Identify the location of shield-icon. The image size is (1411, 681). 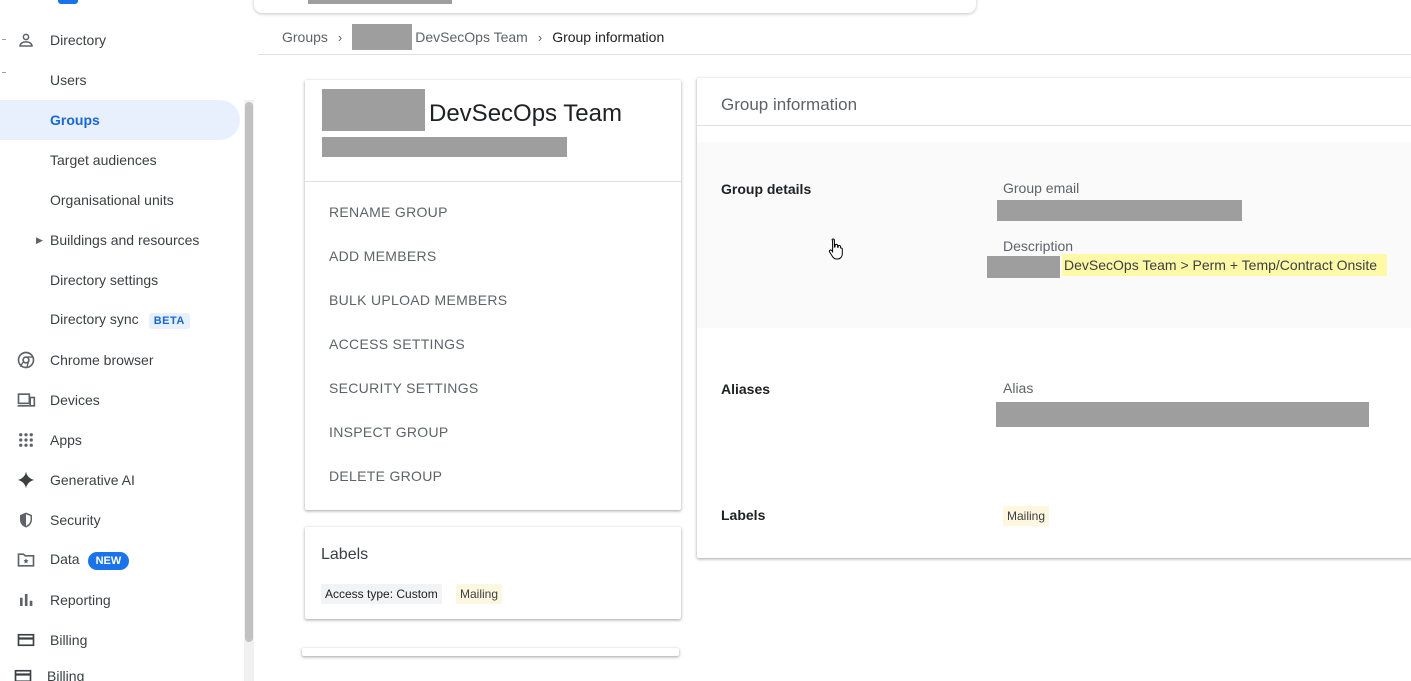
(26, 520).